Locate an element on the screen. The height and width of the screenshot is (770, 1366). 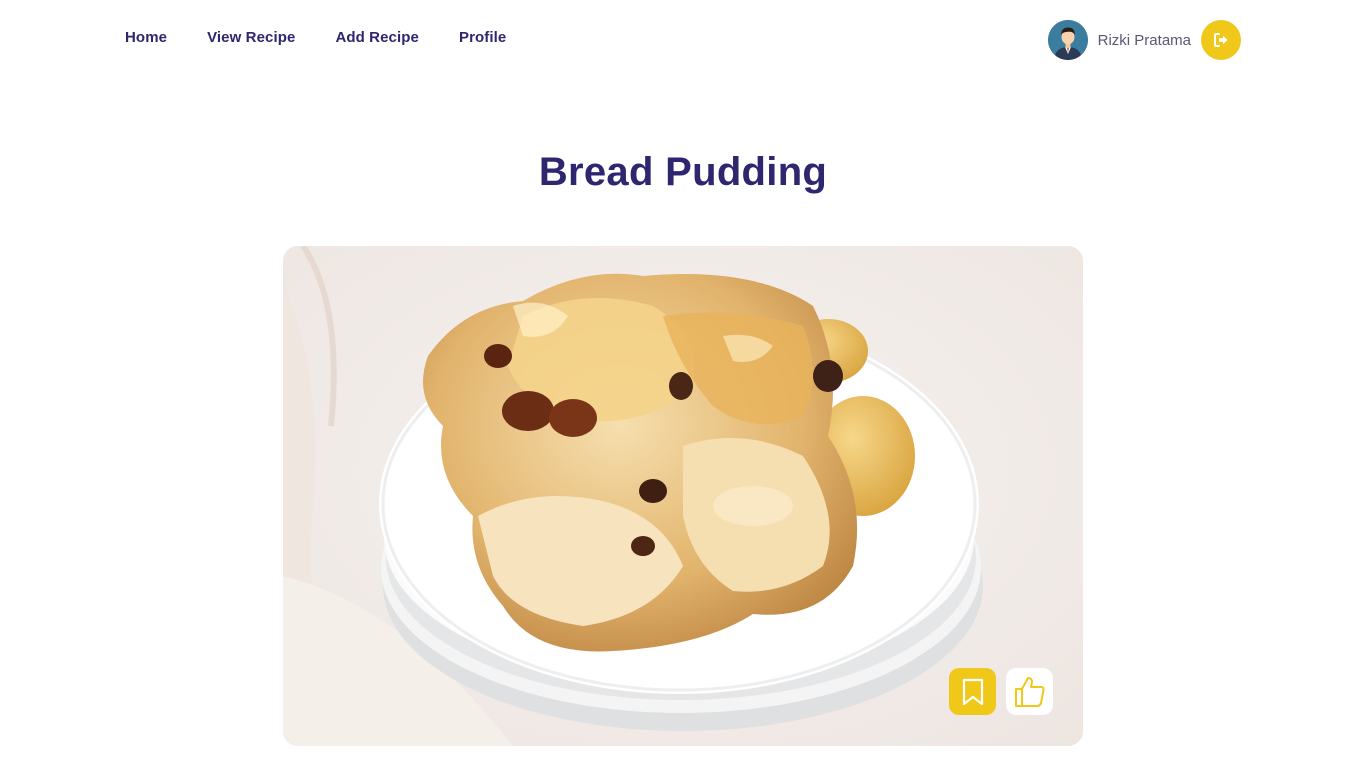
user-name: Rizki Pratama is located at coordinates (1144, 40).